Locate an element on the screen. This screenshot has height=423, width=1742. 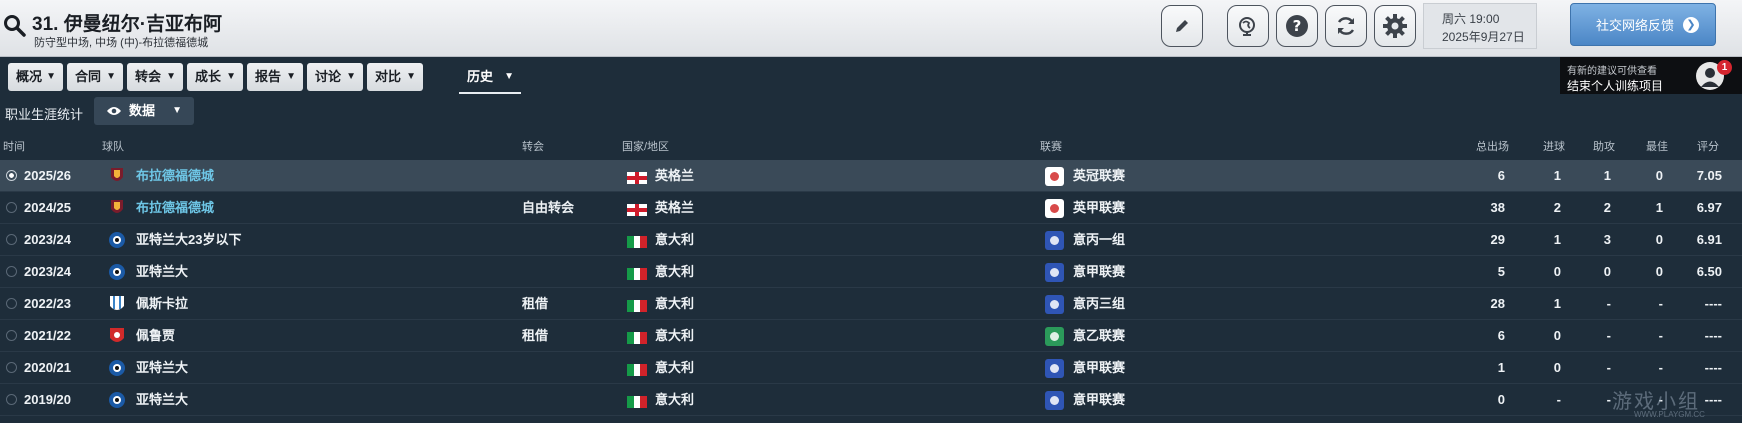
col-header-assists: 助攻 is located at coordinates (1604, 146).